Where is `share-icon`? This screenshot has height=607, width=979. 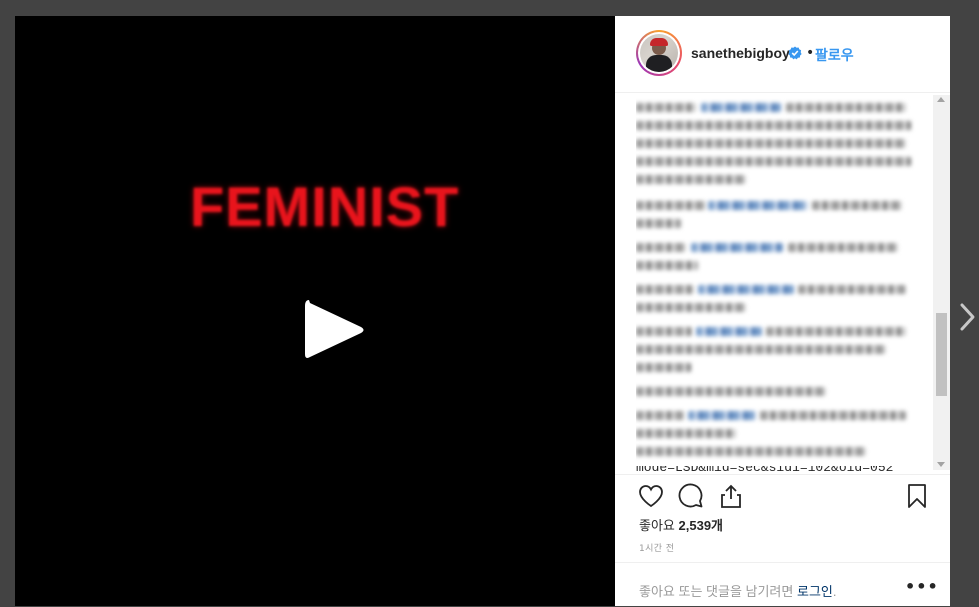 share-icon is located at coordinates (731, 496).